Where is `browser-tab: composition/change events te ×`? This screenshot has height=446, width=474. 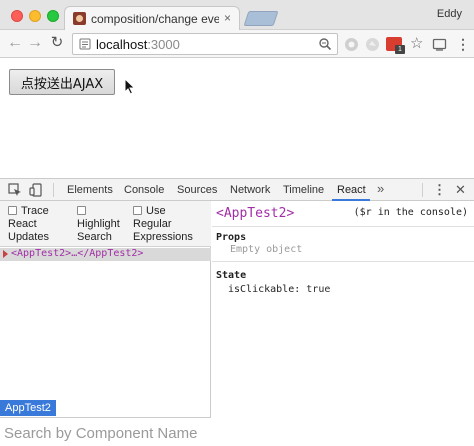 browser-tab: composition/change events te × is located at coordinates (152, 18).